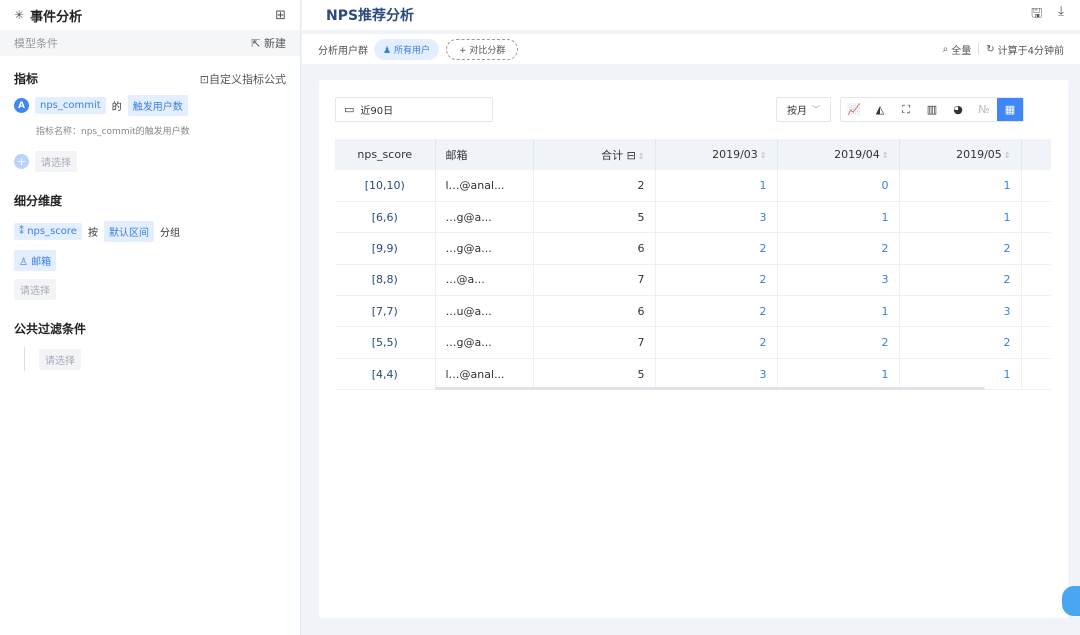 Image resolution: width=1080 pixels, height=635 pixels. Describe the element at coordinates (385, 248) in the screenshot. I see `row-bucket: [9,9)` at that location.